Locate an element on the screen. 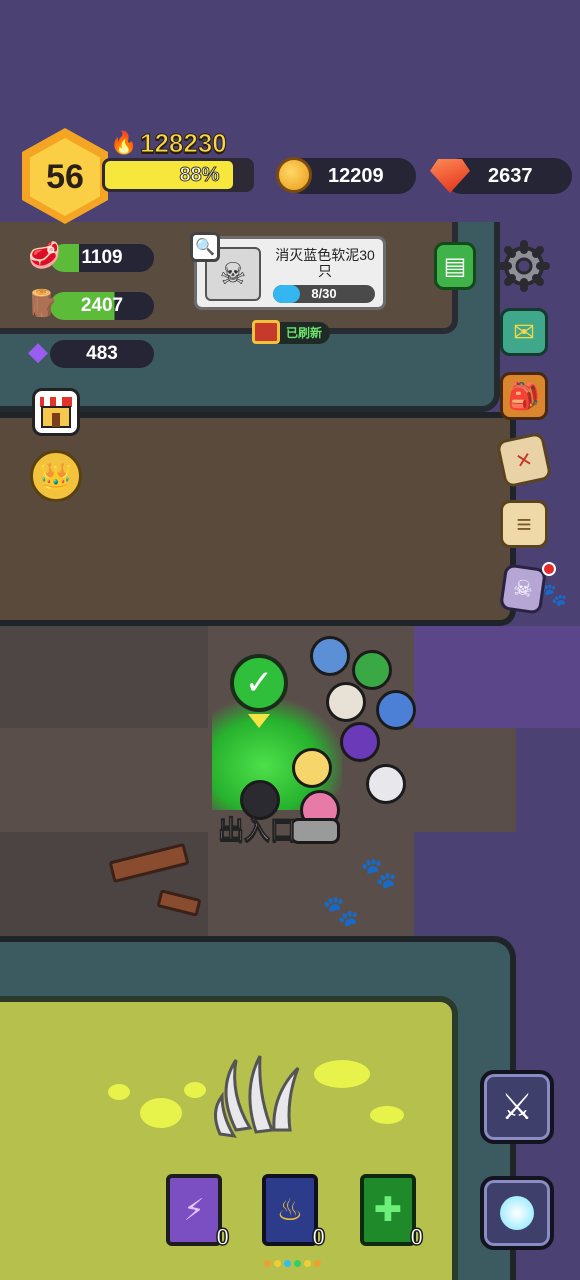  gem-count: 2637 is located at coordinates (510, 175).